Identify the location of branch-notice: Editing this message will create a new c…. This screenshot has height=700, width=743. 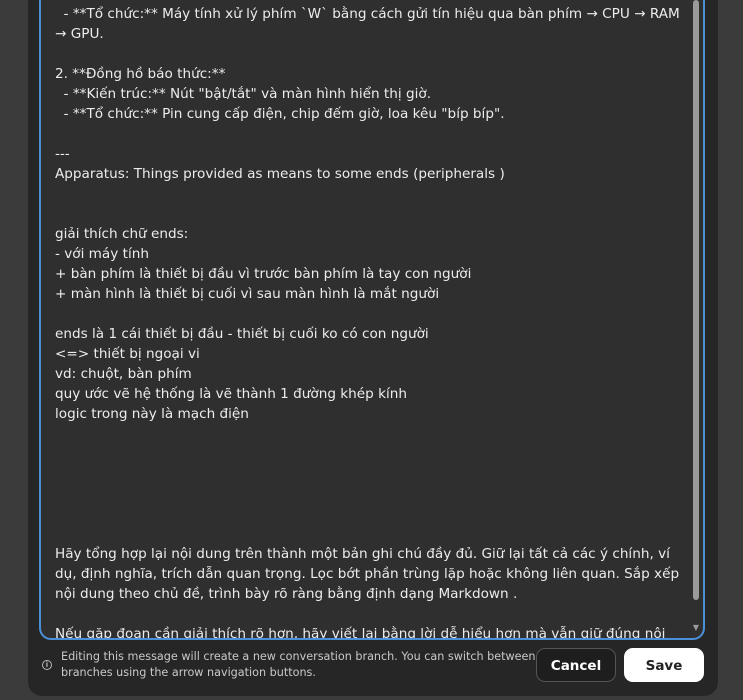
(298, 664).